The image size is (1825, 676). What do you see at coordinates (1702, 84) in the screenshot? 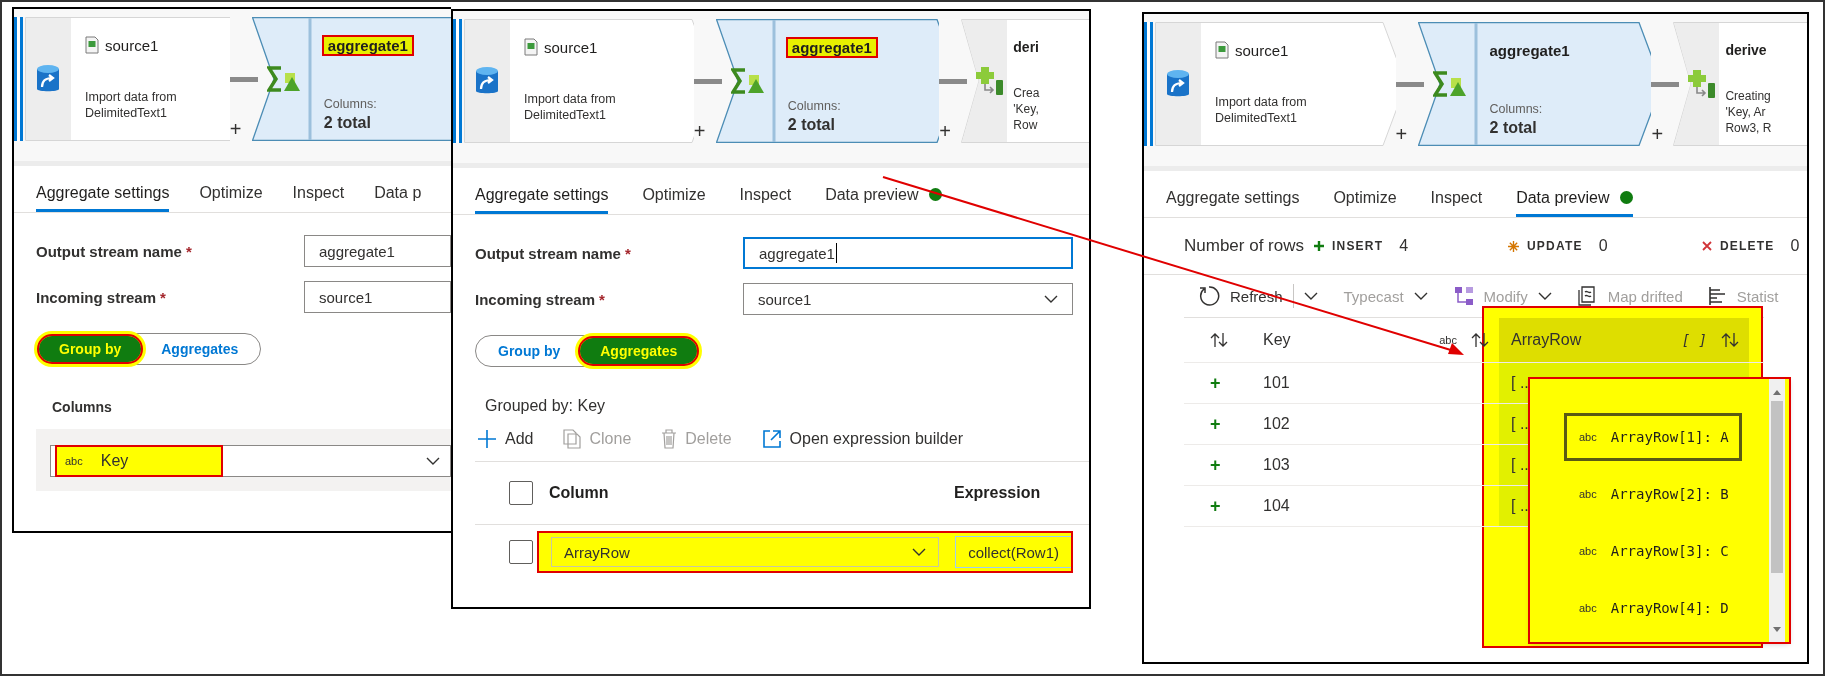
I see `columns-icon` at bounding box center [1702, 84].